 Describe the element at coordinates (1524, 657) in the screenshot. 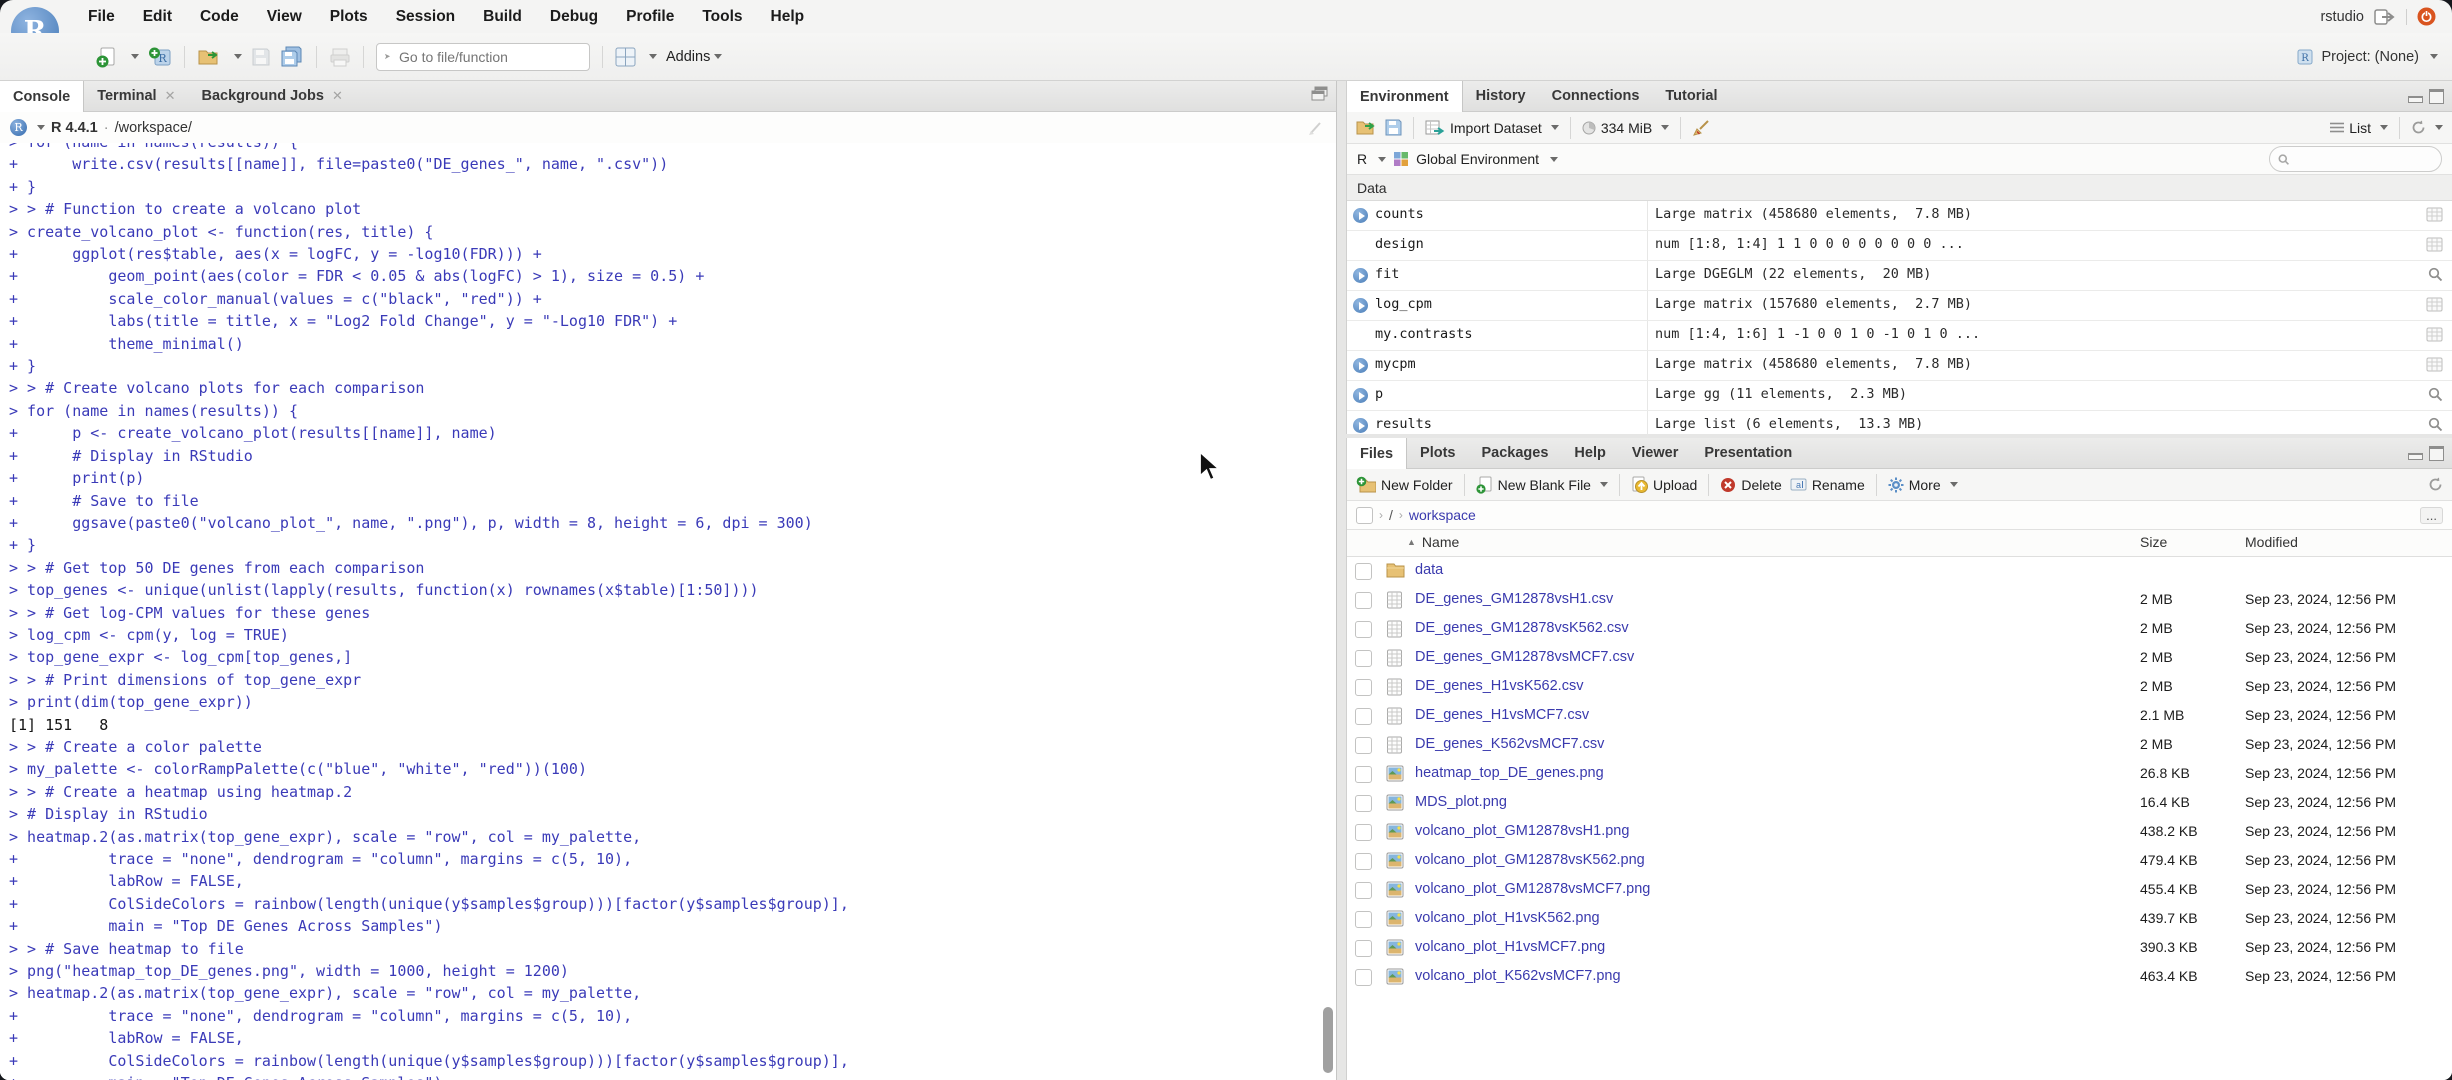

I see `file-name: DE_genes_GM12878vsMCF7.csv` at that location.